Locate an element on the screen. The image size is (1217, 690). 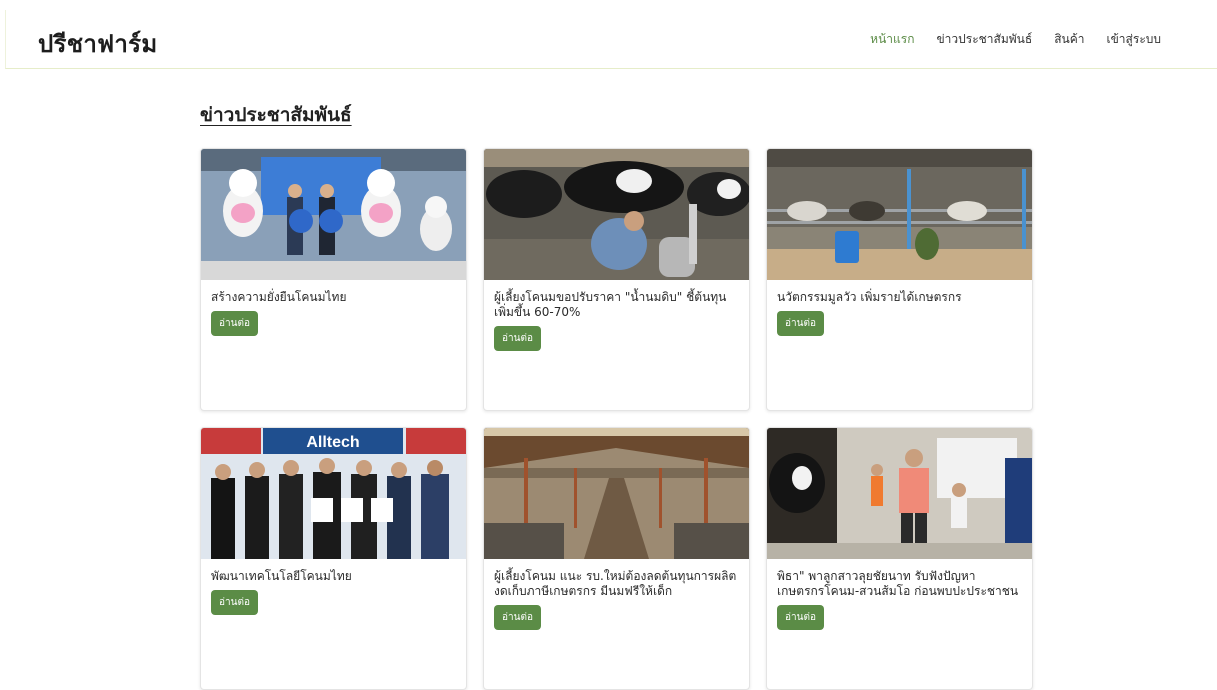
news-card: Alltech พัฒนาเทคโนโลยีโคนมไทย อ่านต่อ is located at coordinates (333, 558).